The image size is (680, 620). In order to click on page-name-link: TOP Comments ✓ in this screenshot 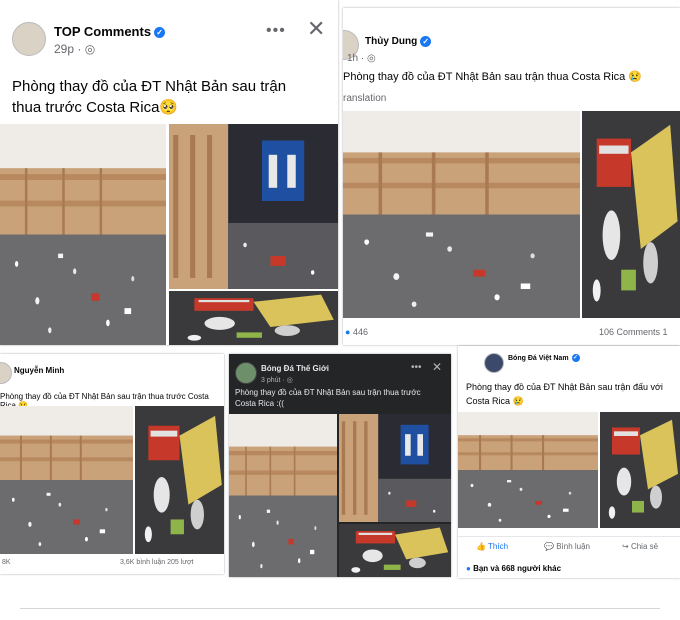, I will do `click(110, 31)`.